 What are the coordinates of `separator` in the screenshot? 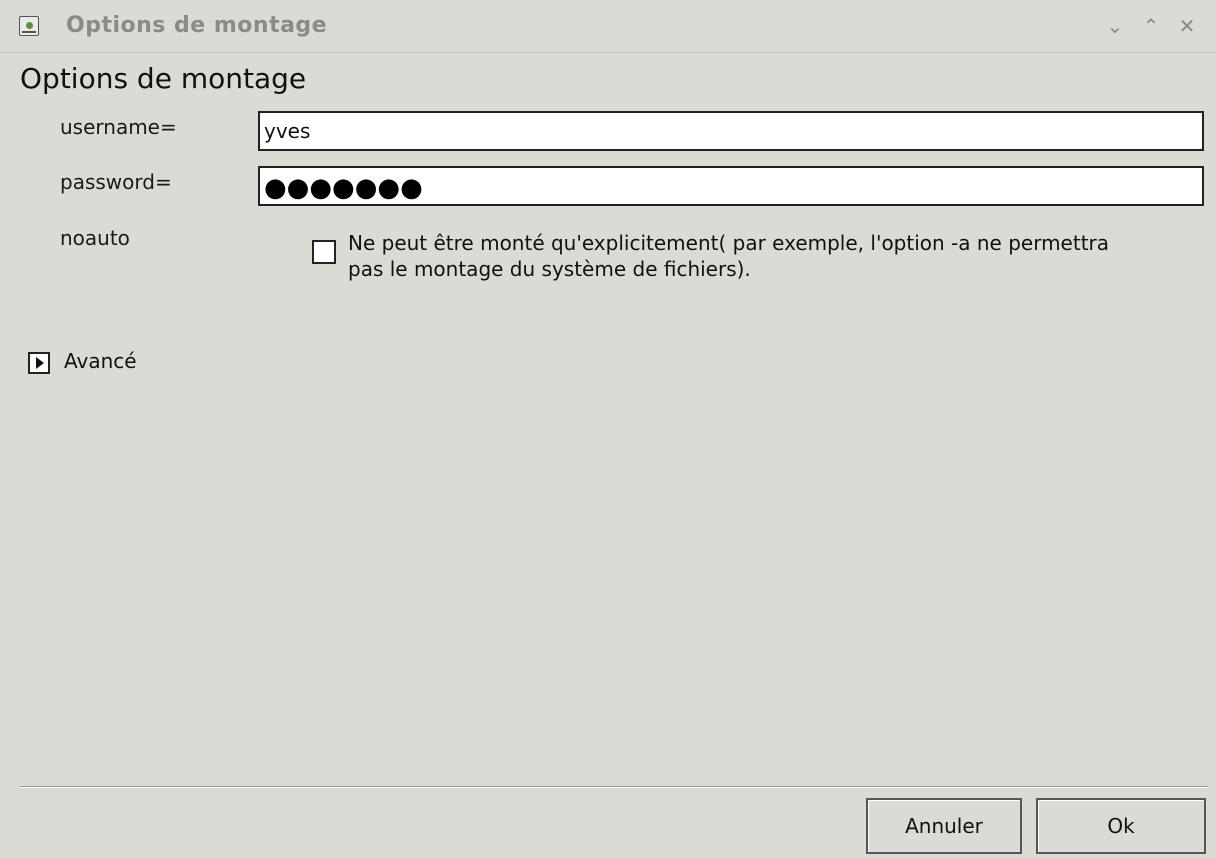 It's located at (614, 787).